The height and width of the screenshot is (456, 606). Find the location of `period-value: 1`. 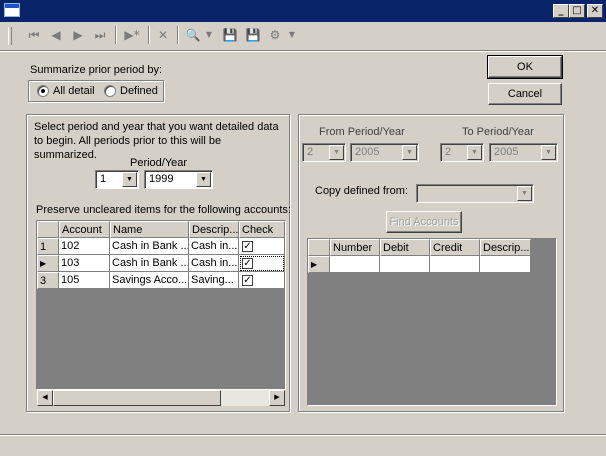

period-value: 1 is located at coordinates (103, 179).